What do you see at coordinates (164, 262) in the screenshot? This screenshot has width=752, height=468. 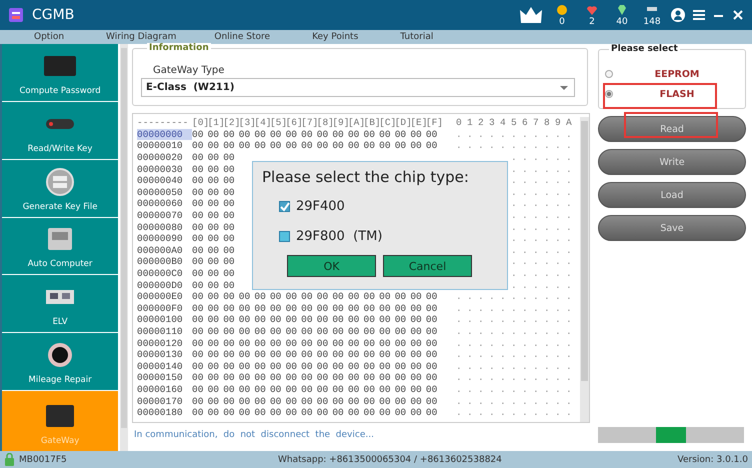 I see `offset-cell: 000000B0` at bounding box center [164, 262].